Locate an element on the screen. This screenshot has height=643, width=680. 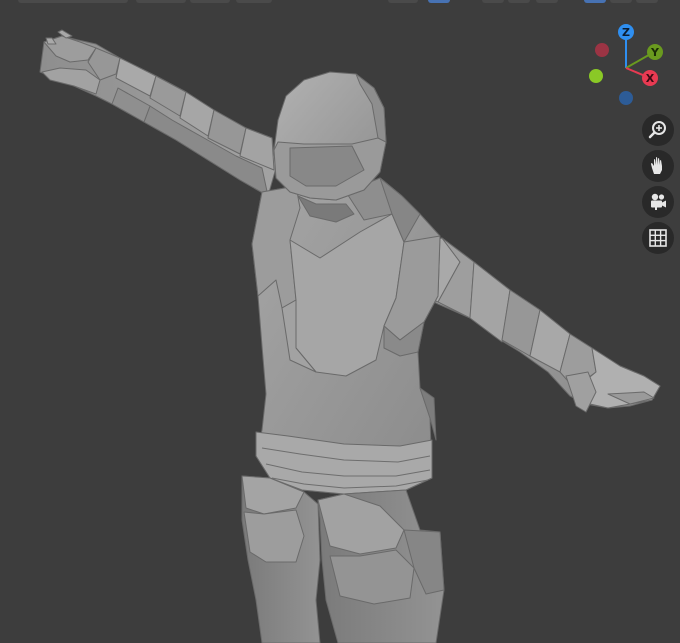
navigation-gizmo: Z Y X is located at coordinates (628, 67).